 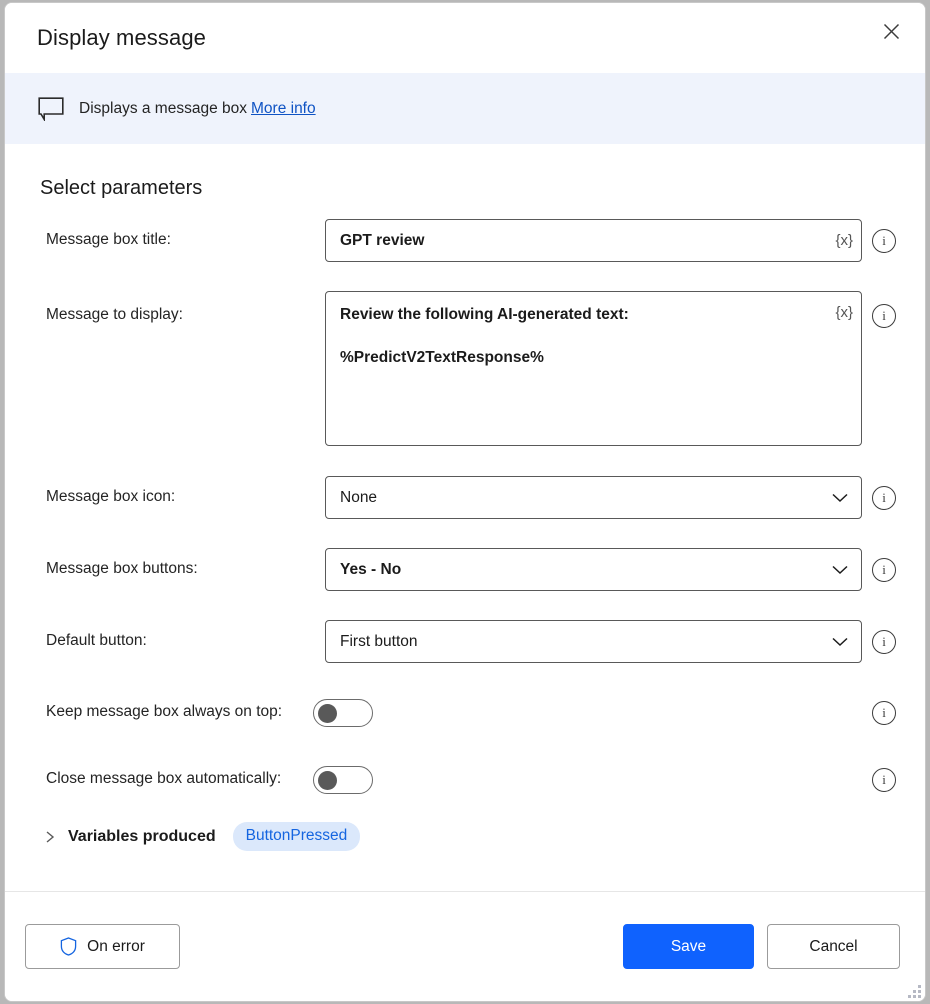 What do you see at coordinates (121, 188) in the screenshot?
I see `section-title: Select parameters` at bounding box center [121, 188].